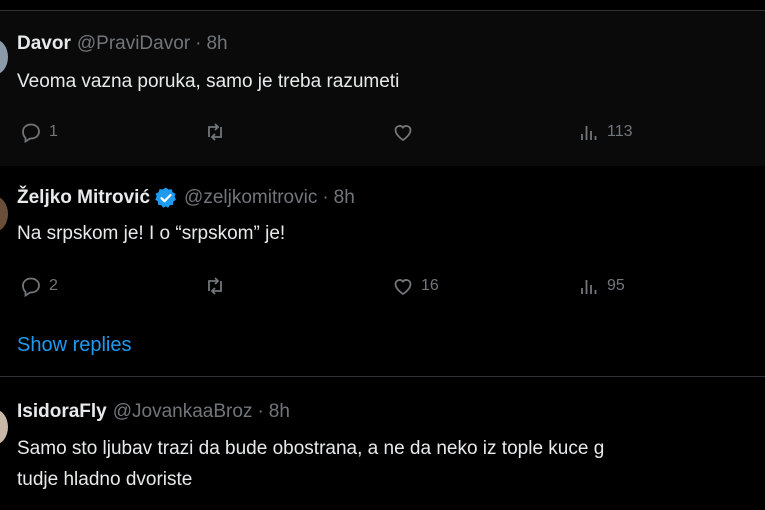  I want to click on show-replies-link: Show replies, so click(74, 345).